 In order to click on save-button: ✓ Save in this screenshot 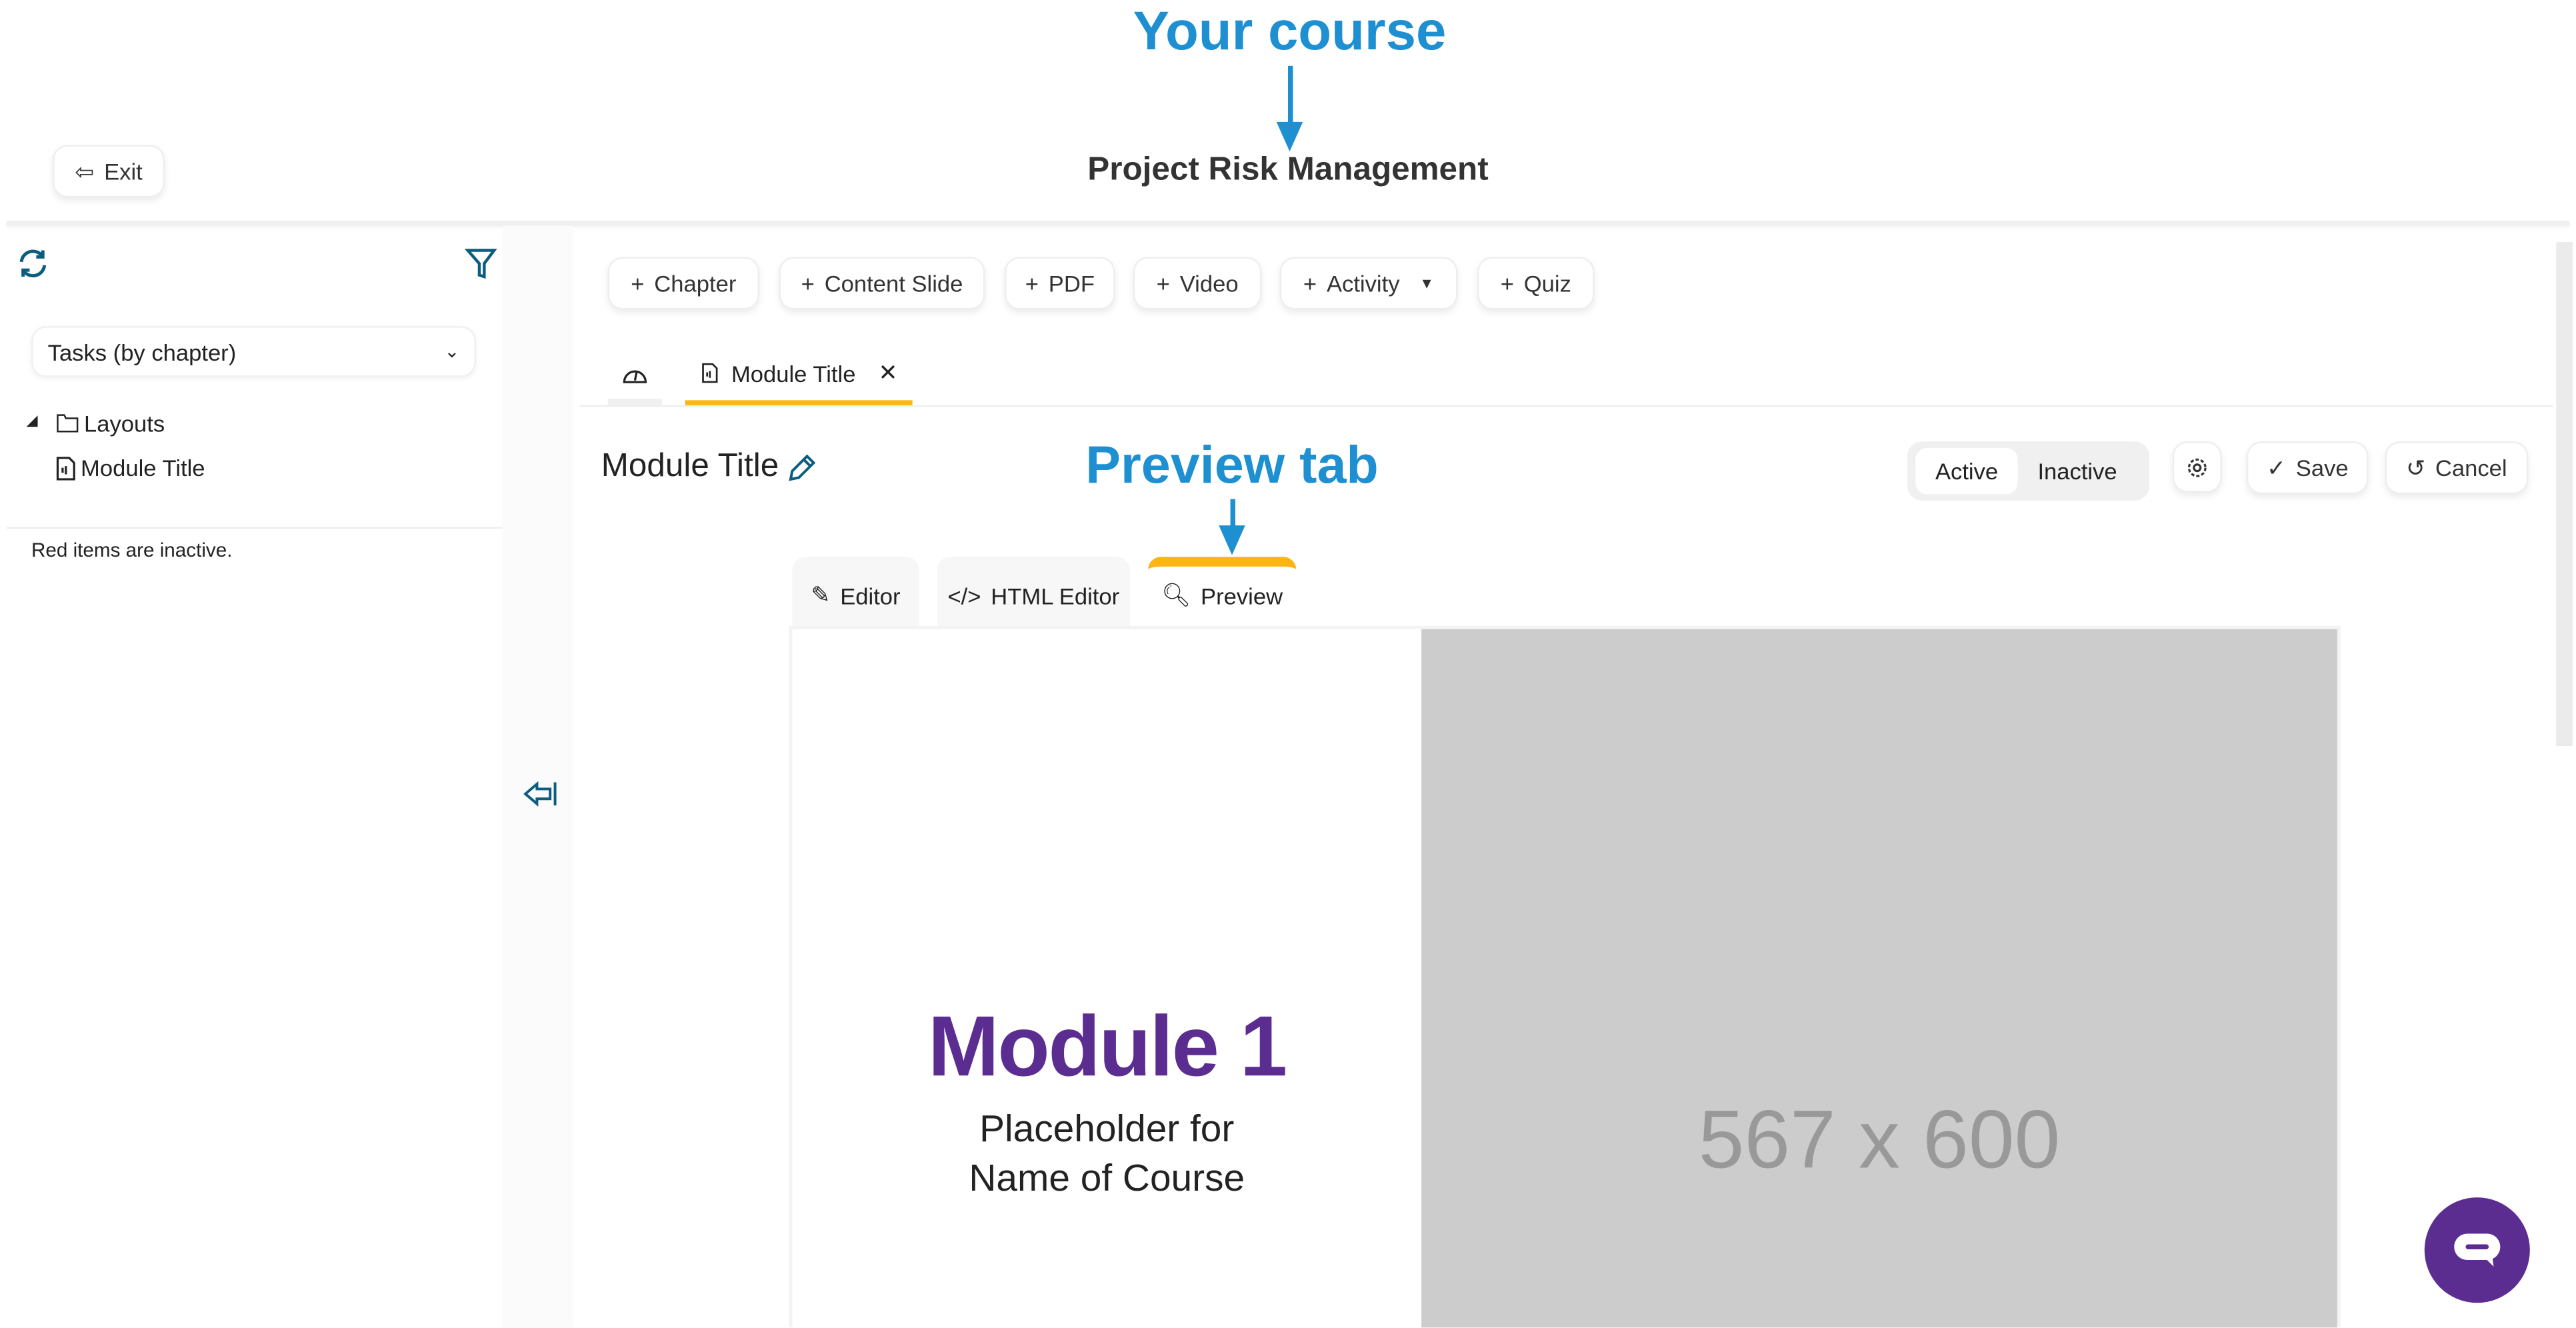, I will do `click(2307, 468)`.